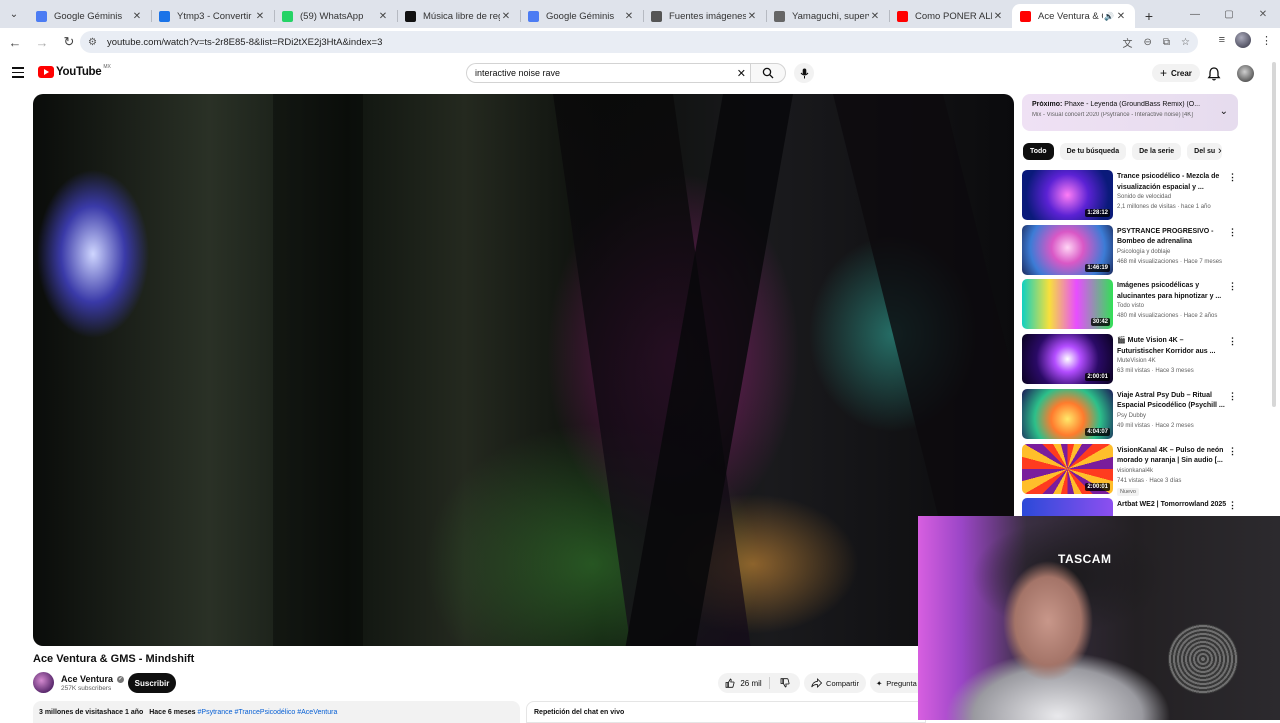 This screenshot has height=723, width=1280. I want to click on audio-playing-icon: 🔊, so click(1109, 16).